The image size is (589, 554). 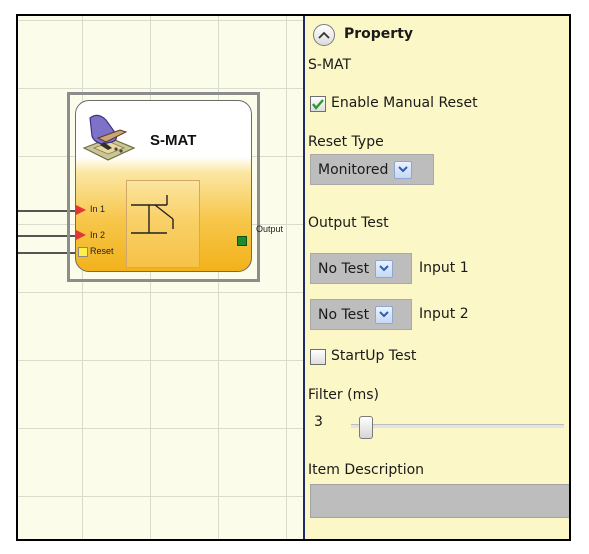 I want to click on switch-contact-icon, so click(x=163, y=224).